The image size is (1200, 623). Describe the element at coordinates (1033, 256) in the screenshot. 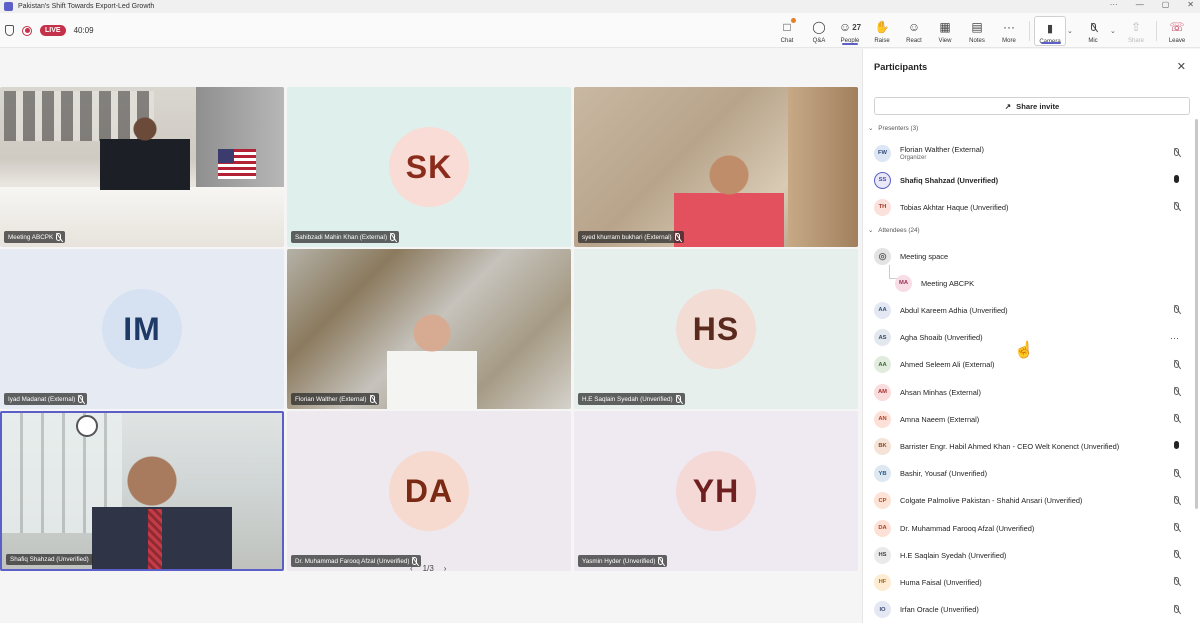

I see `participant-row: ◎ Meeting space` at that location.